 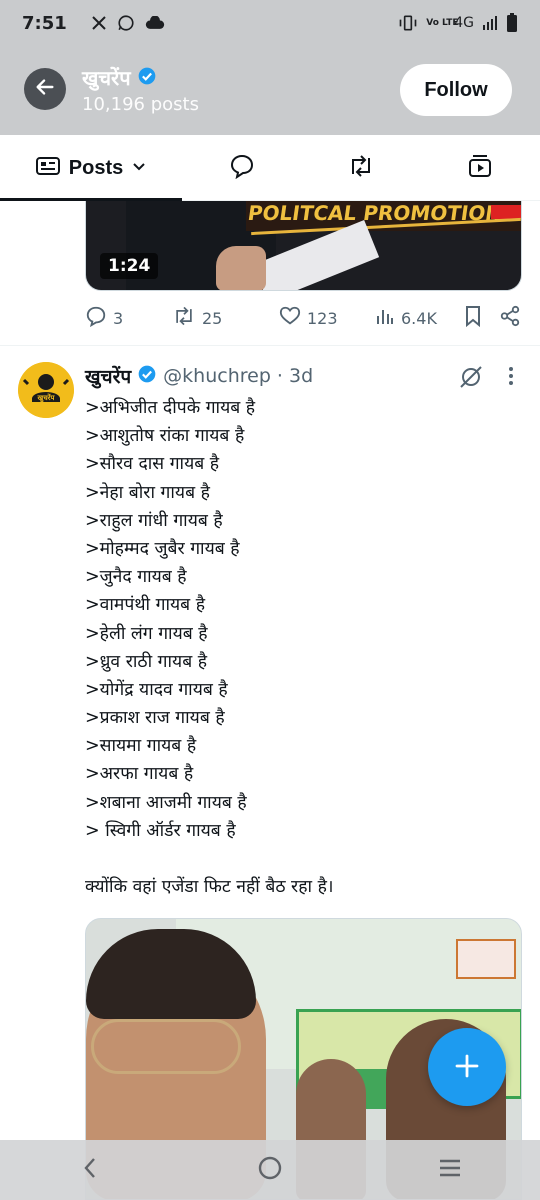 I want to click on back-button, so click(x=45, y=89).